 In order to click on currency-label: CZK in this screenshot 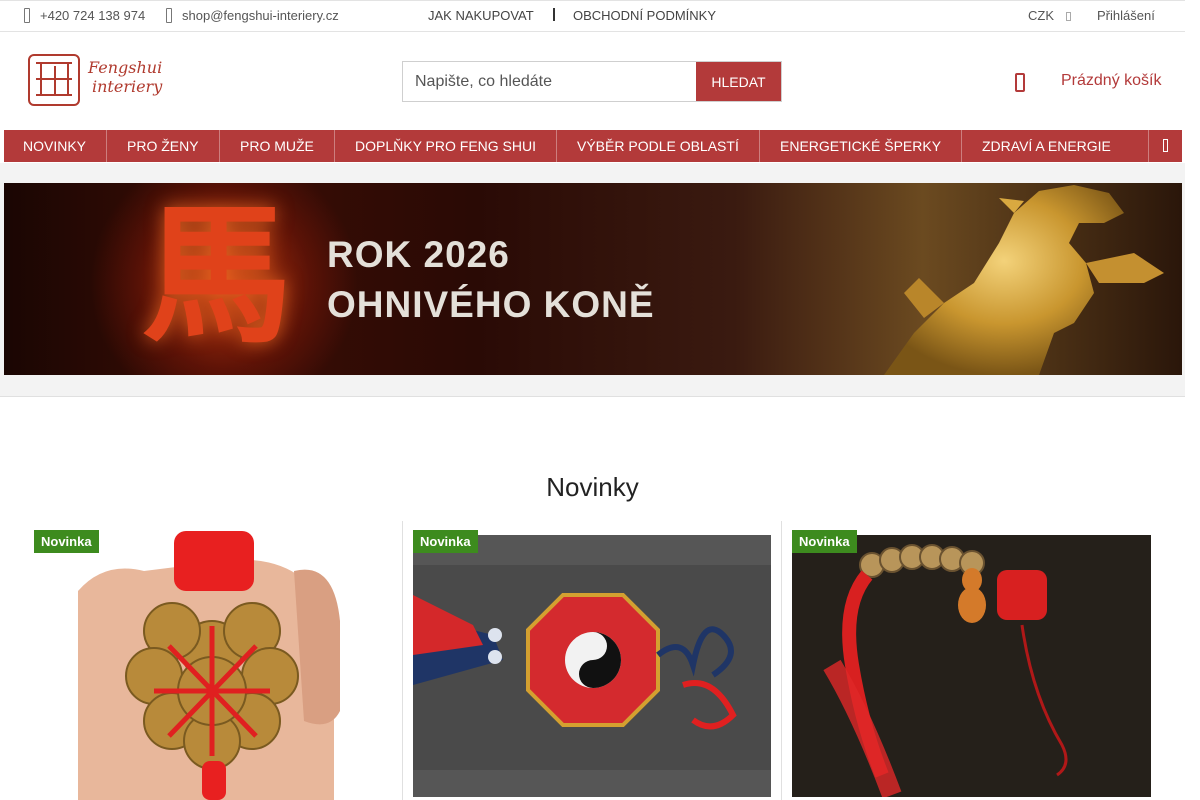, I will do `click(1041, 15)`.